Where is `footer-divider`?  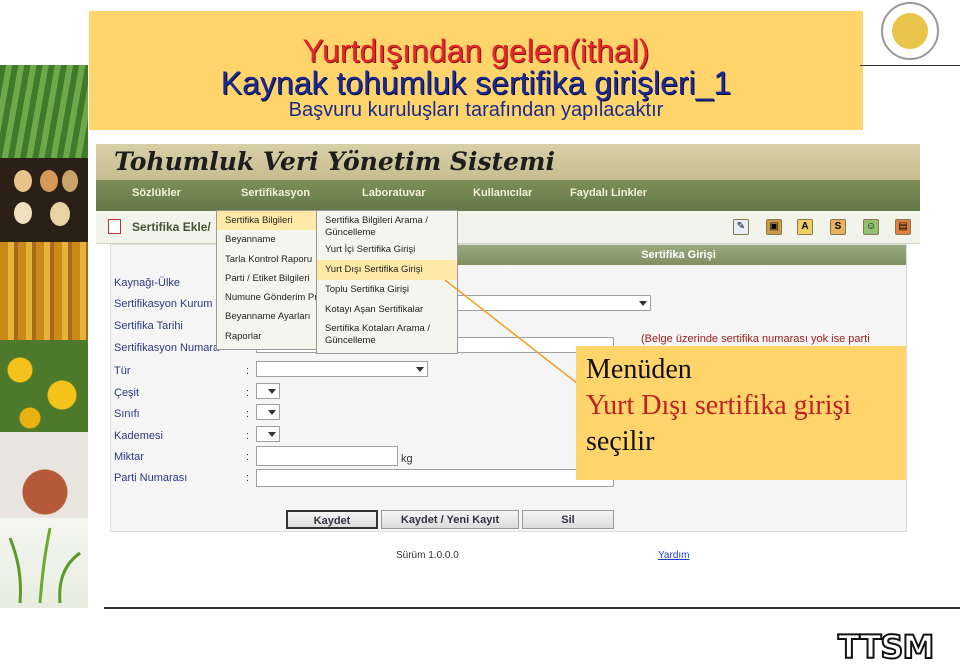 footer-divider is located at coordinates (532, 608).